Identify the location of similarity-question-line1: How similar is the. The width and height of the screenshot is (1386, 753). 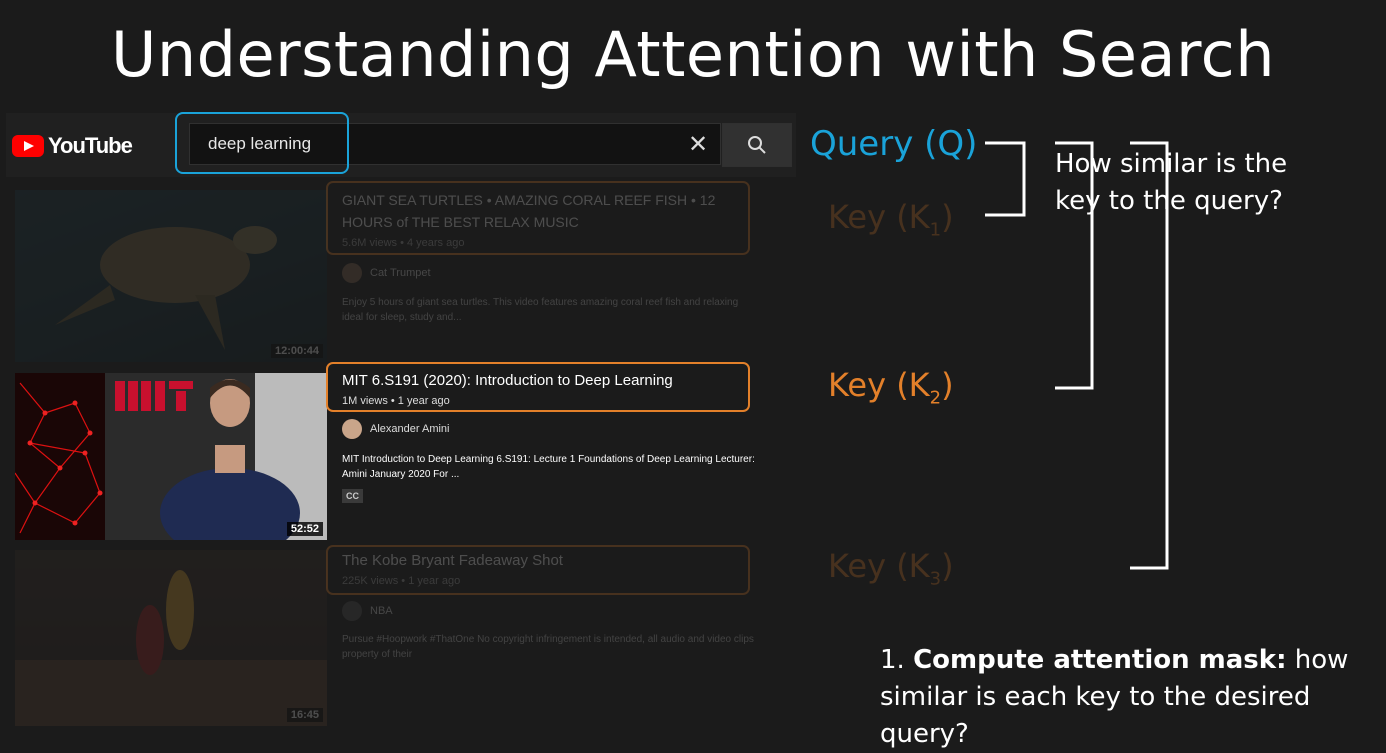
(1171, 164).